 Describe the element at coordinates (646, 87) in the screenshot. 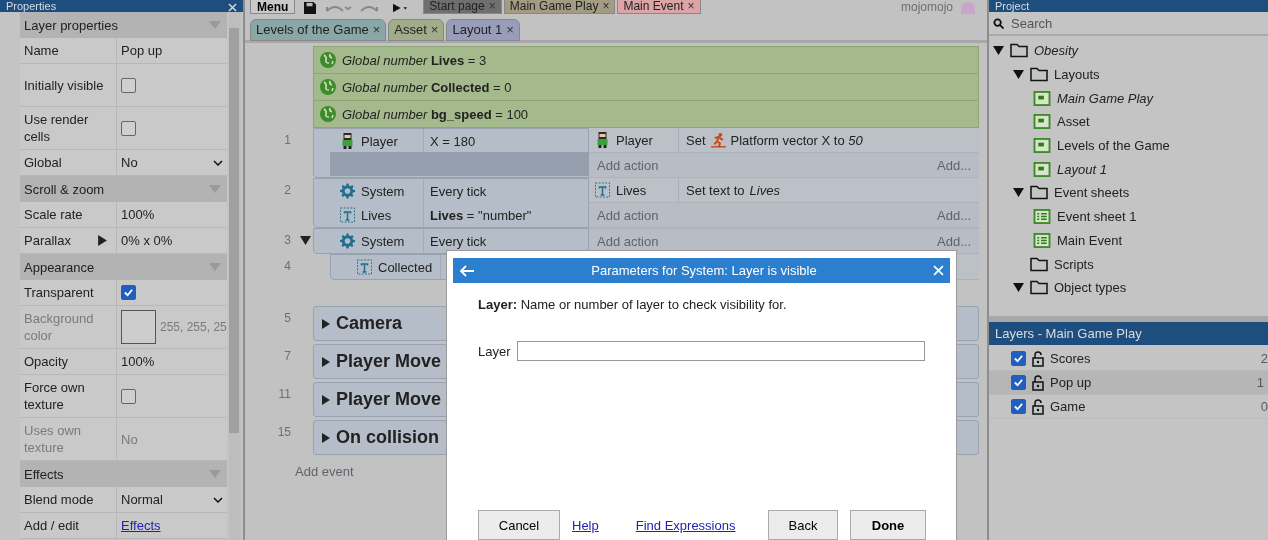

I see `global-variable: Global number Collected = 0` at that location.